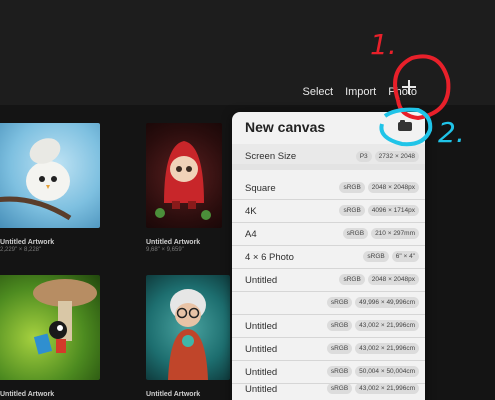 This screenshot has width=495, height=400. Describe the element at coordinates (328, 157) in the screenshot. I see `canvas-preset-screen-size: Screen Size P3 2732 × 2048` at that location.